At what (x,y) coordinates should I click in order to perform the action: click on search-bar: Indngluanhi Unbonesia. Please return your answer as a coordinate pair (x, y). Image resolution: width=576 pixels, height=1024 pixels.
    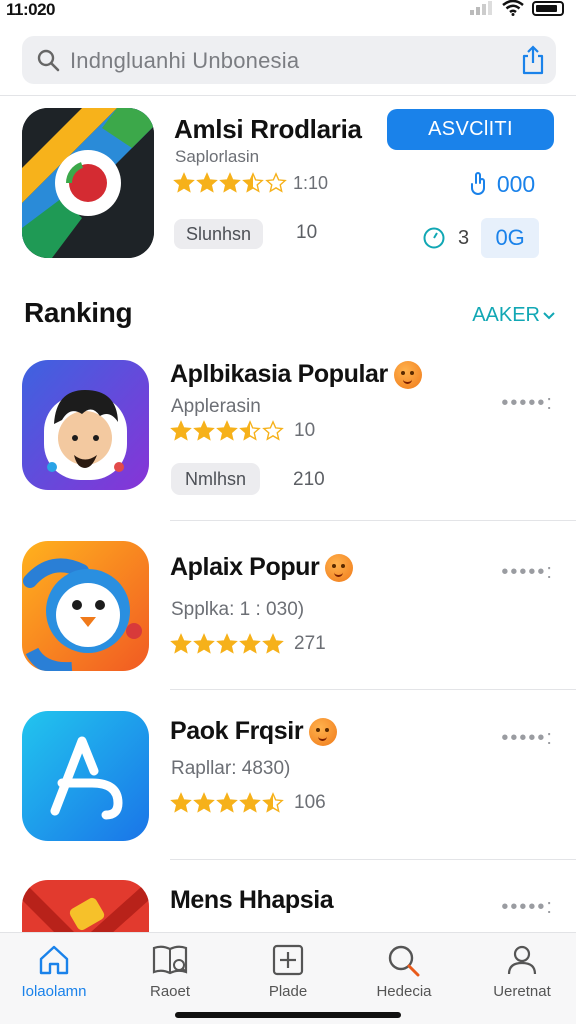
    Looking at the image, I should click on (289, 60).